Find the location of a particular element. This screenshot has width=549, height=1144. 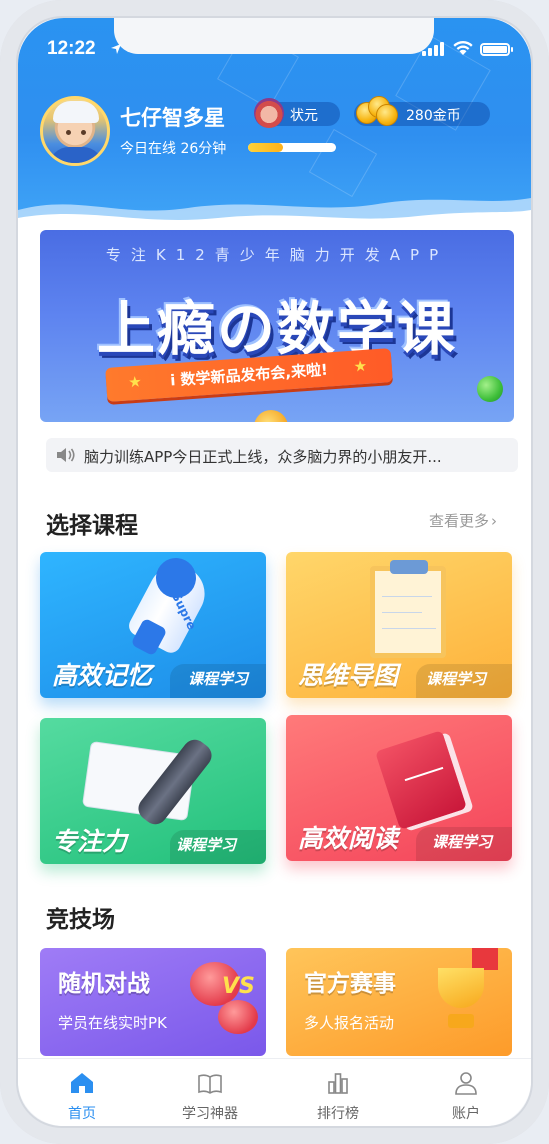

home-icon is located at coordinates (82, 1083).